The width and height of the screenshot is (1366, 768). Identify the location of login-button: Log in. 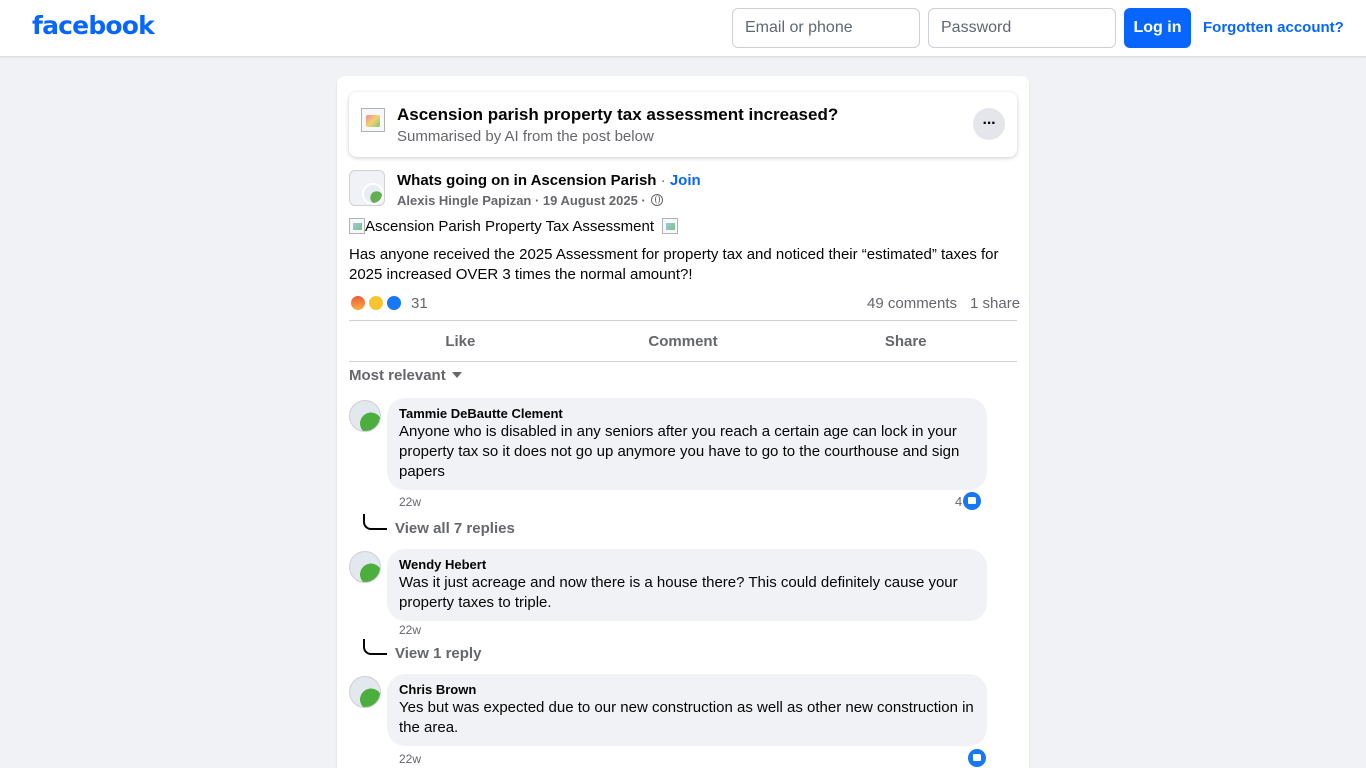
(1157, 28).